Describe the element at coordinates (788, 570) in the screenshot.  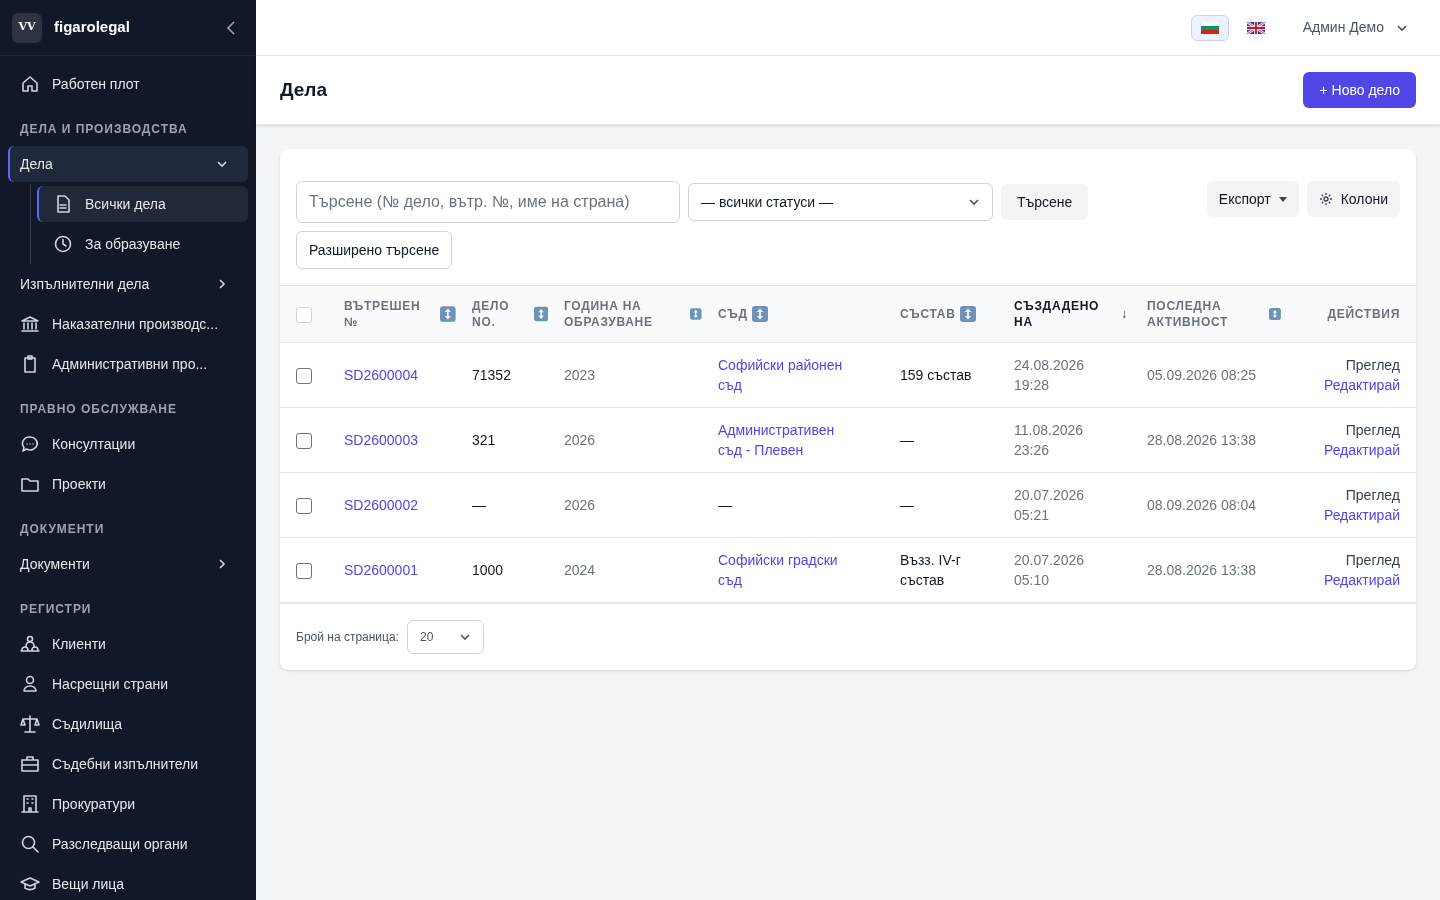
I see `court-link: Софийски градски съд` at that location.